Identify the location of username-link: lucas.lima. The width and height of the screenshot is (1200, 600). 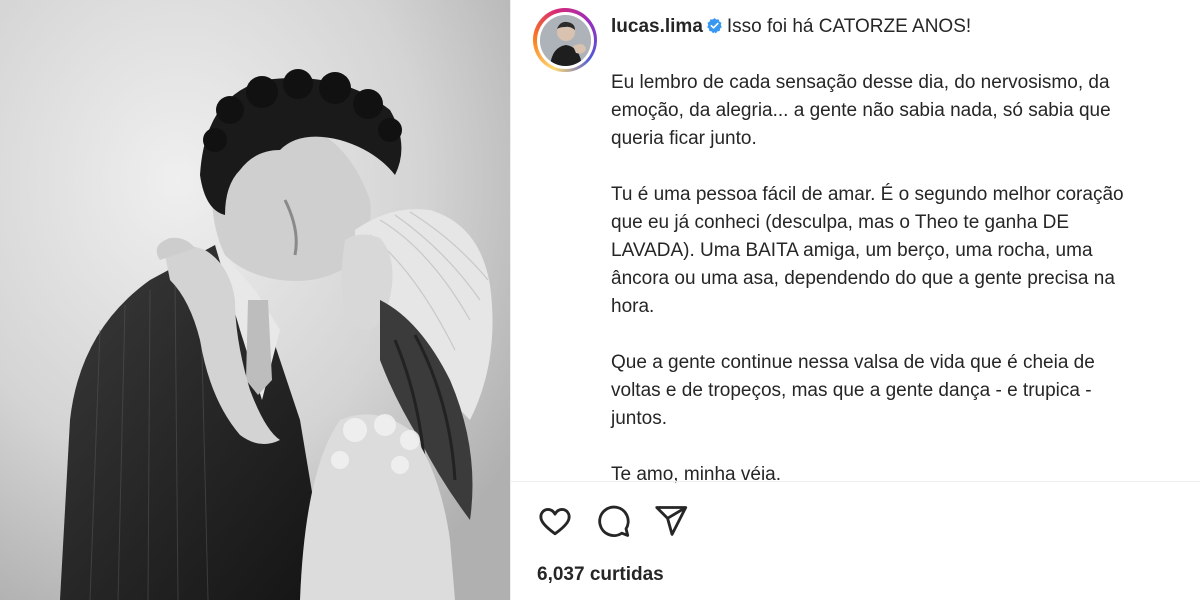
(657, 26).